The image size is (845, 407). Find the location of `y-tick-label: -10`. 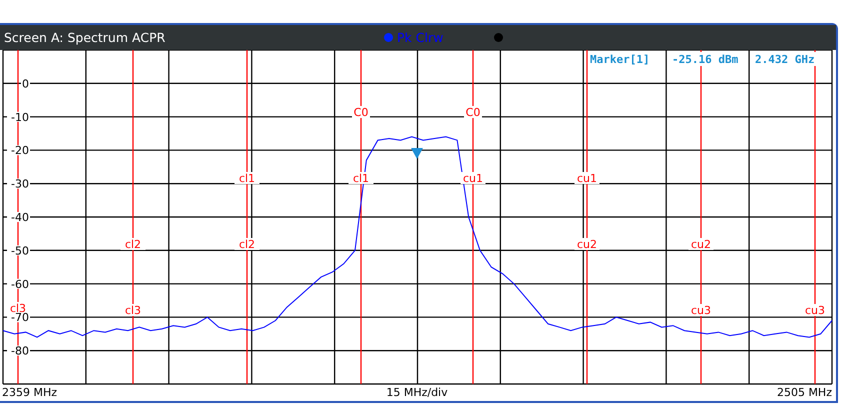

y-tick-label: -10 is located at coordinates (20, 117).